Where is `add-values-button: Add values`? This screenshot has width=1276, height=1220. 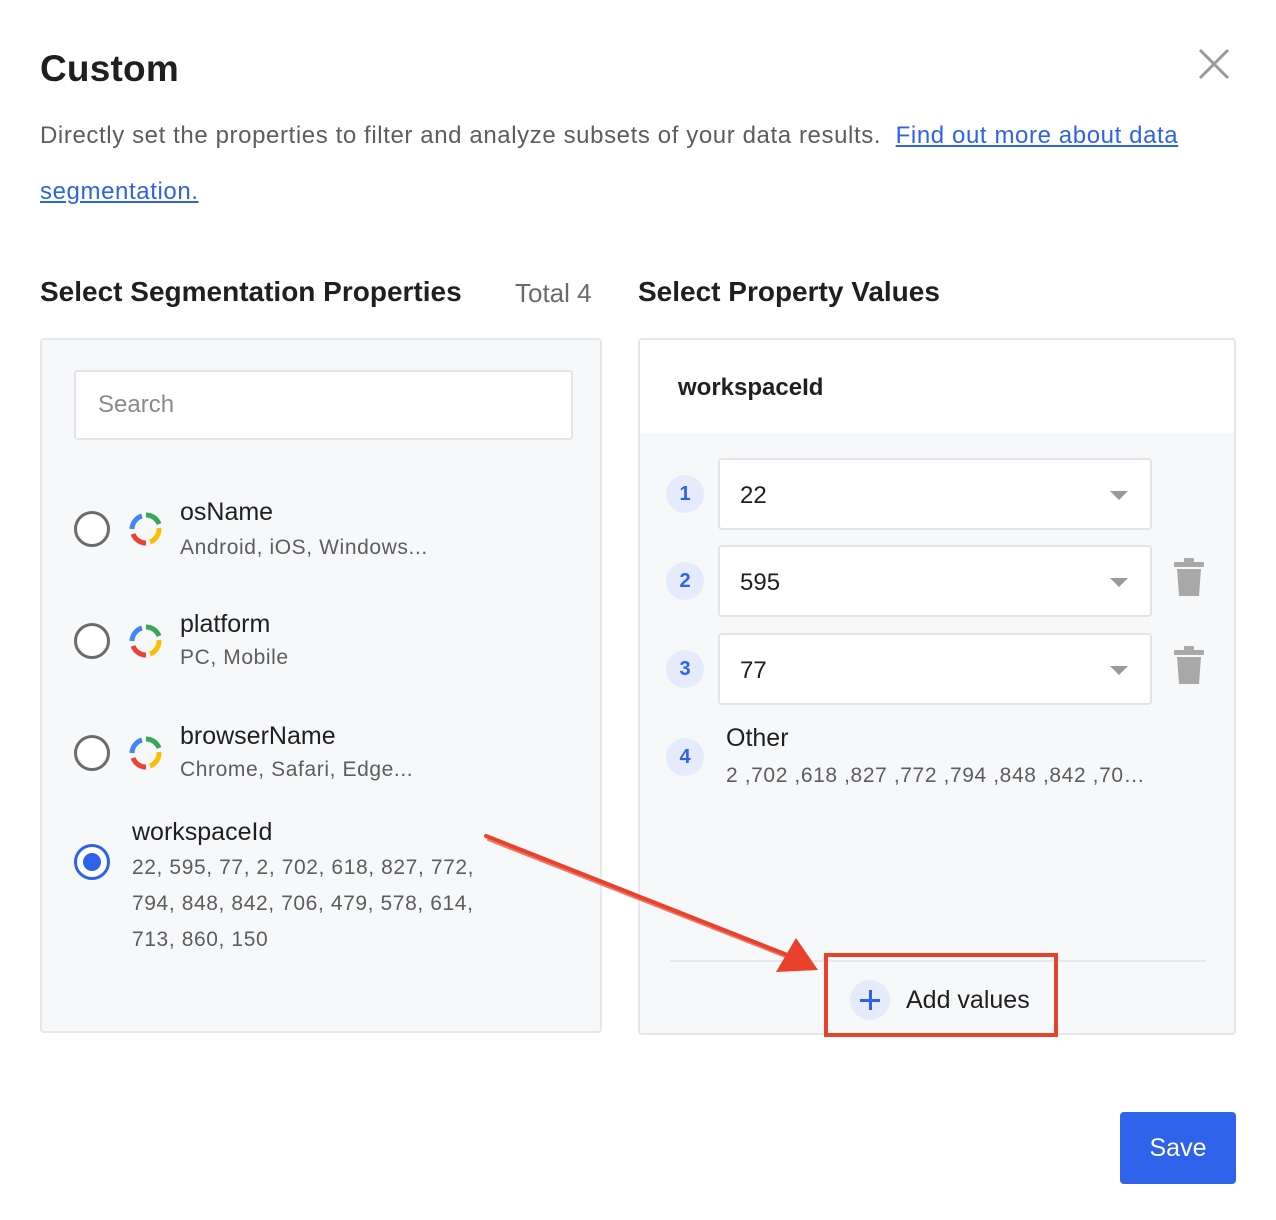
add-values-button: Add values is located at coordinates (946, 1000).